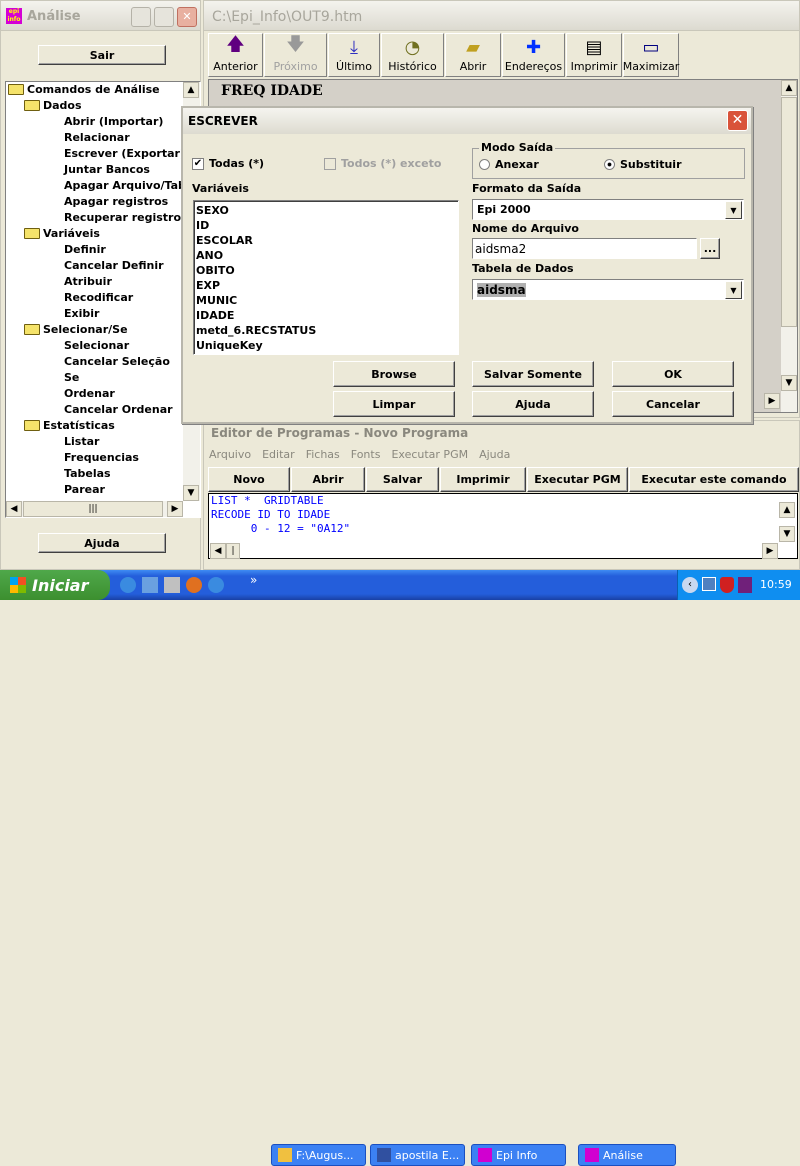 This screenshot has width=800, height=1166. I want to click on toolbar-imprimir-button: ▤ Imprimir, so click(594, 55).